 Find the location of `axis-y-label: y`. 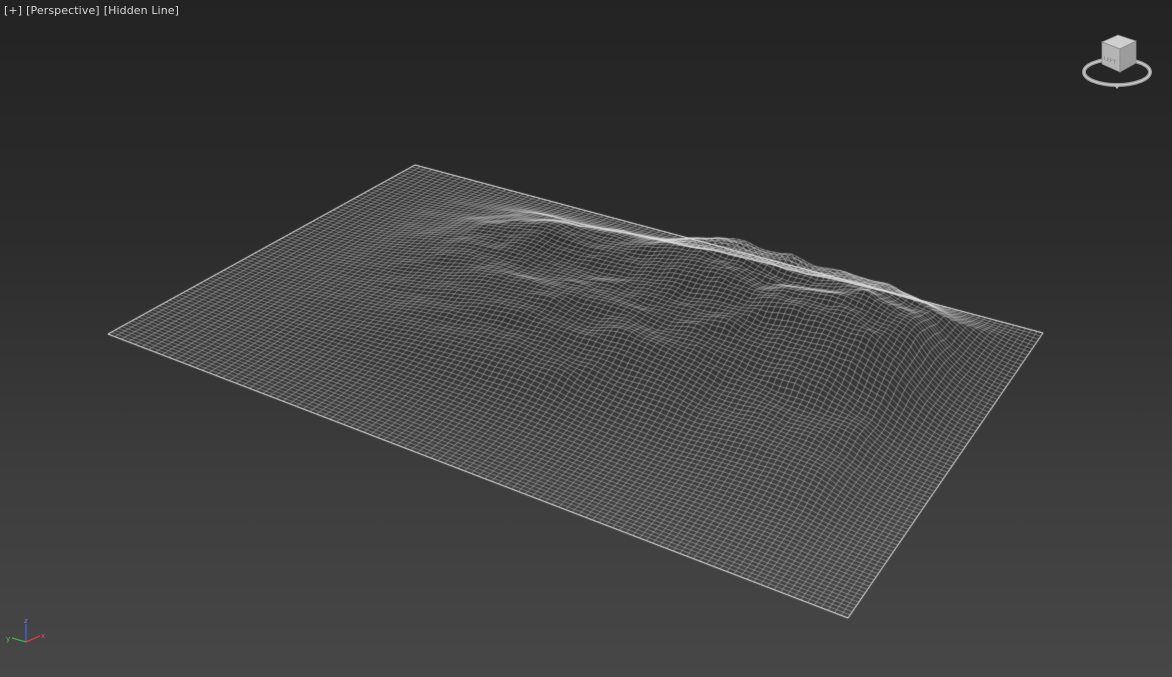

axis-y-label: y is located at coordinates (8, 639).